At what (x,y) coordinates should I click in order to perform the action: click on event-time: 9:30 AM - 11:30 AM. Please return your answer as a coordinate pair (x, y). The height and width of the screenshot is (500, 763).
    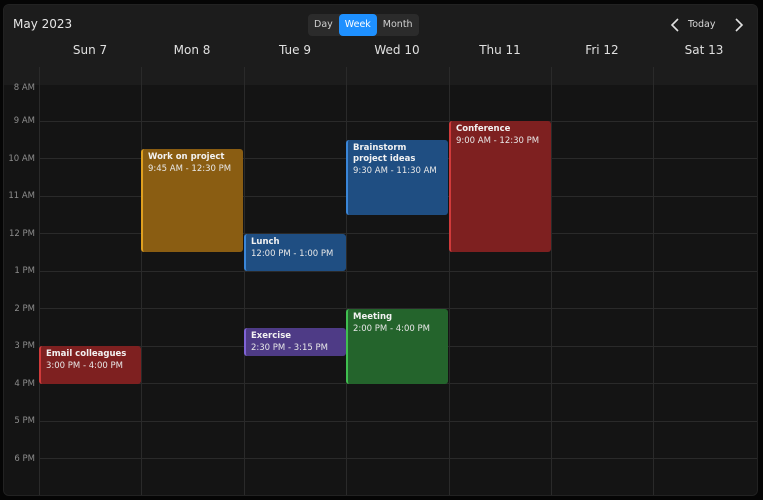
    Looking at the image, I should click on (395, 171).